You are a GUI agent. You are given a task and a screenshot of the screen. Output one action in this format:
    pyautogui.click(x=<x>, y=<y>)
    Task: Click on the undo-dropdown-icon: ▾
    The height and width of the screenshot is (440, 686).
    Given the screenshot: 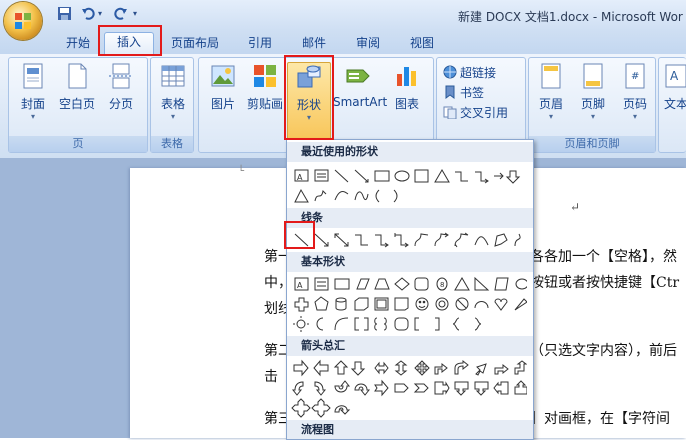 What is the action you would take?
    pyautogui.click(x=100, y=14)
    